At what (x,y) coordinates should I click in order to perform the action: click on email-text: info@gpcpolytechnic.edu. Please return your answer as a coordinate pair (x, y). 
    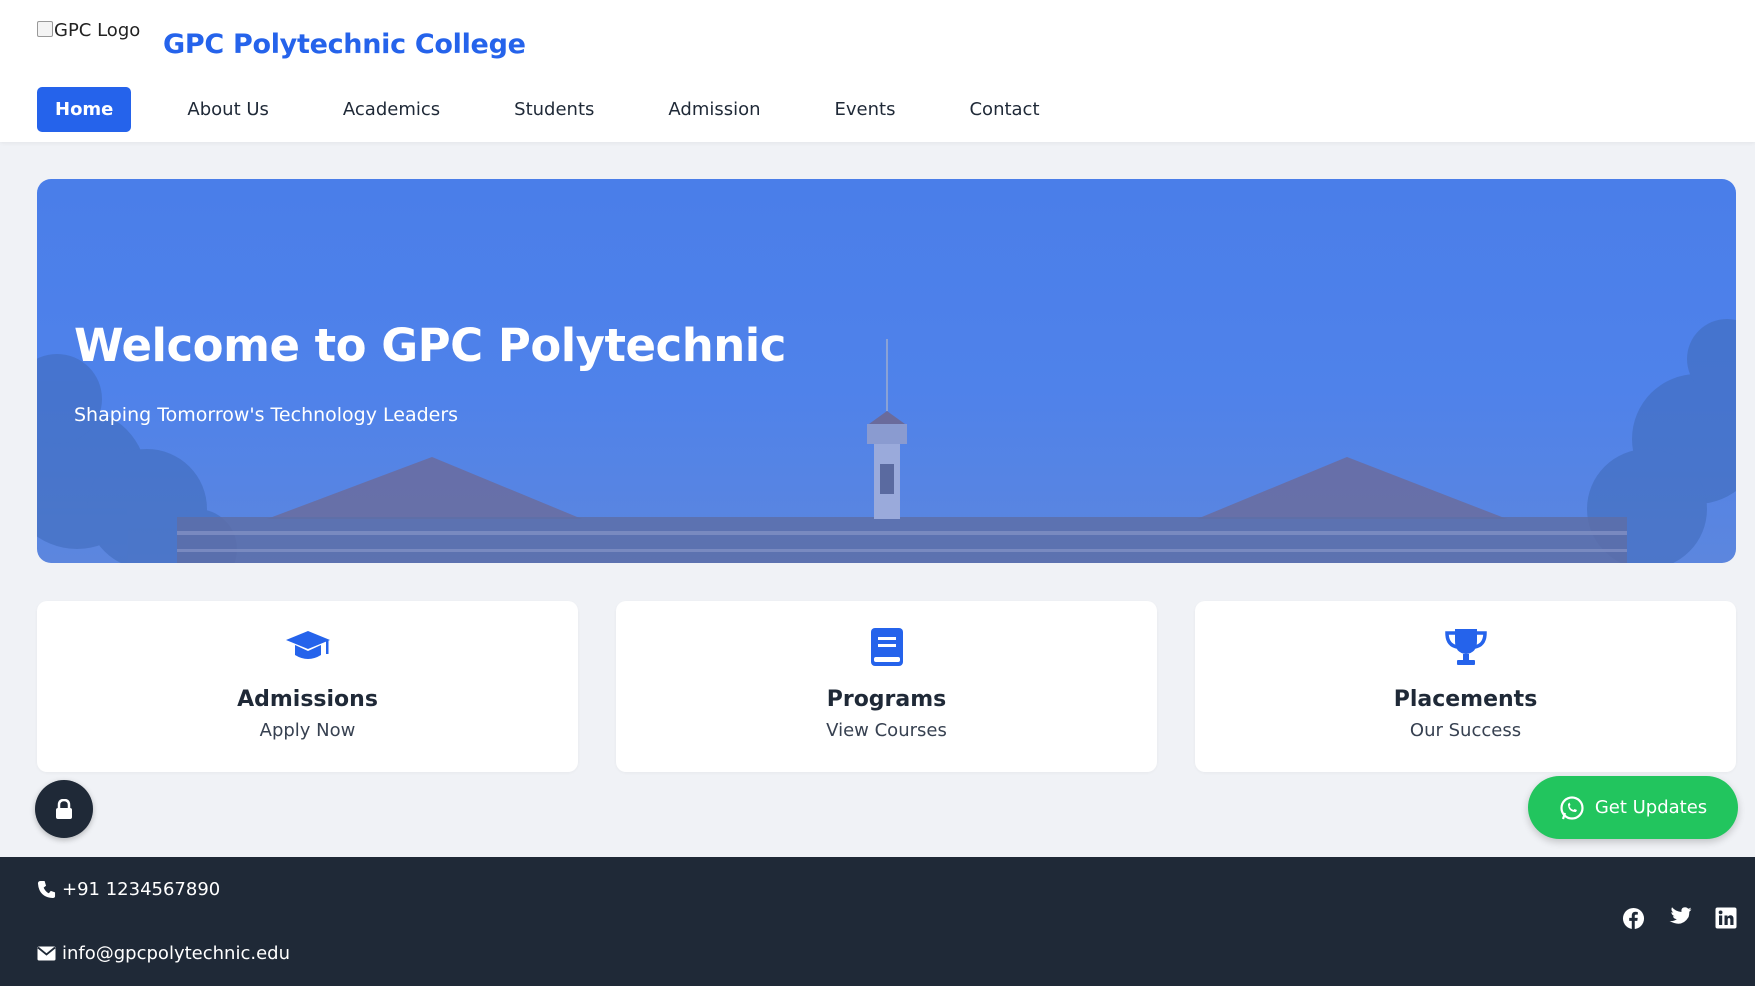
    Looking at the image, I should click on (176, 953).